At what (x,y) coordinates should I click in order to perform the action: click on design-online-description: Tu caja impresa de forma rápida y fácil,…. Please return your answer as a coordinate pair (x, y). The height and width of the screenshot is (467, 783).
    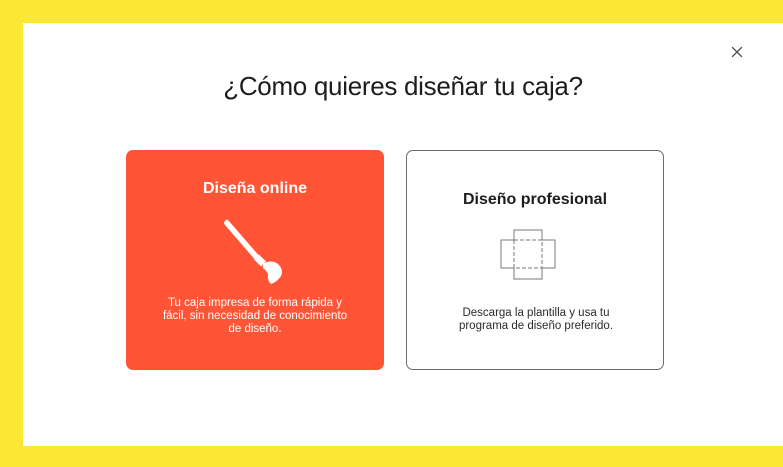
    Looking at the image, I should click on (255, 316).